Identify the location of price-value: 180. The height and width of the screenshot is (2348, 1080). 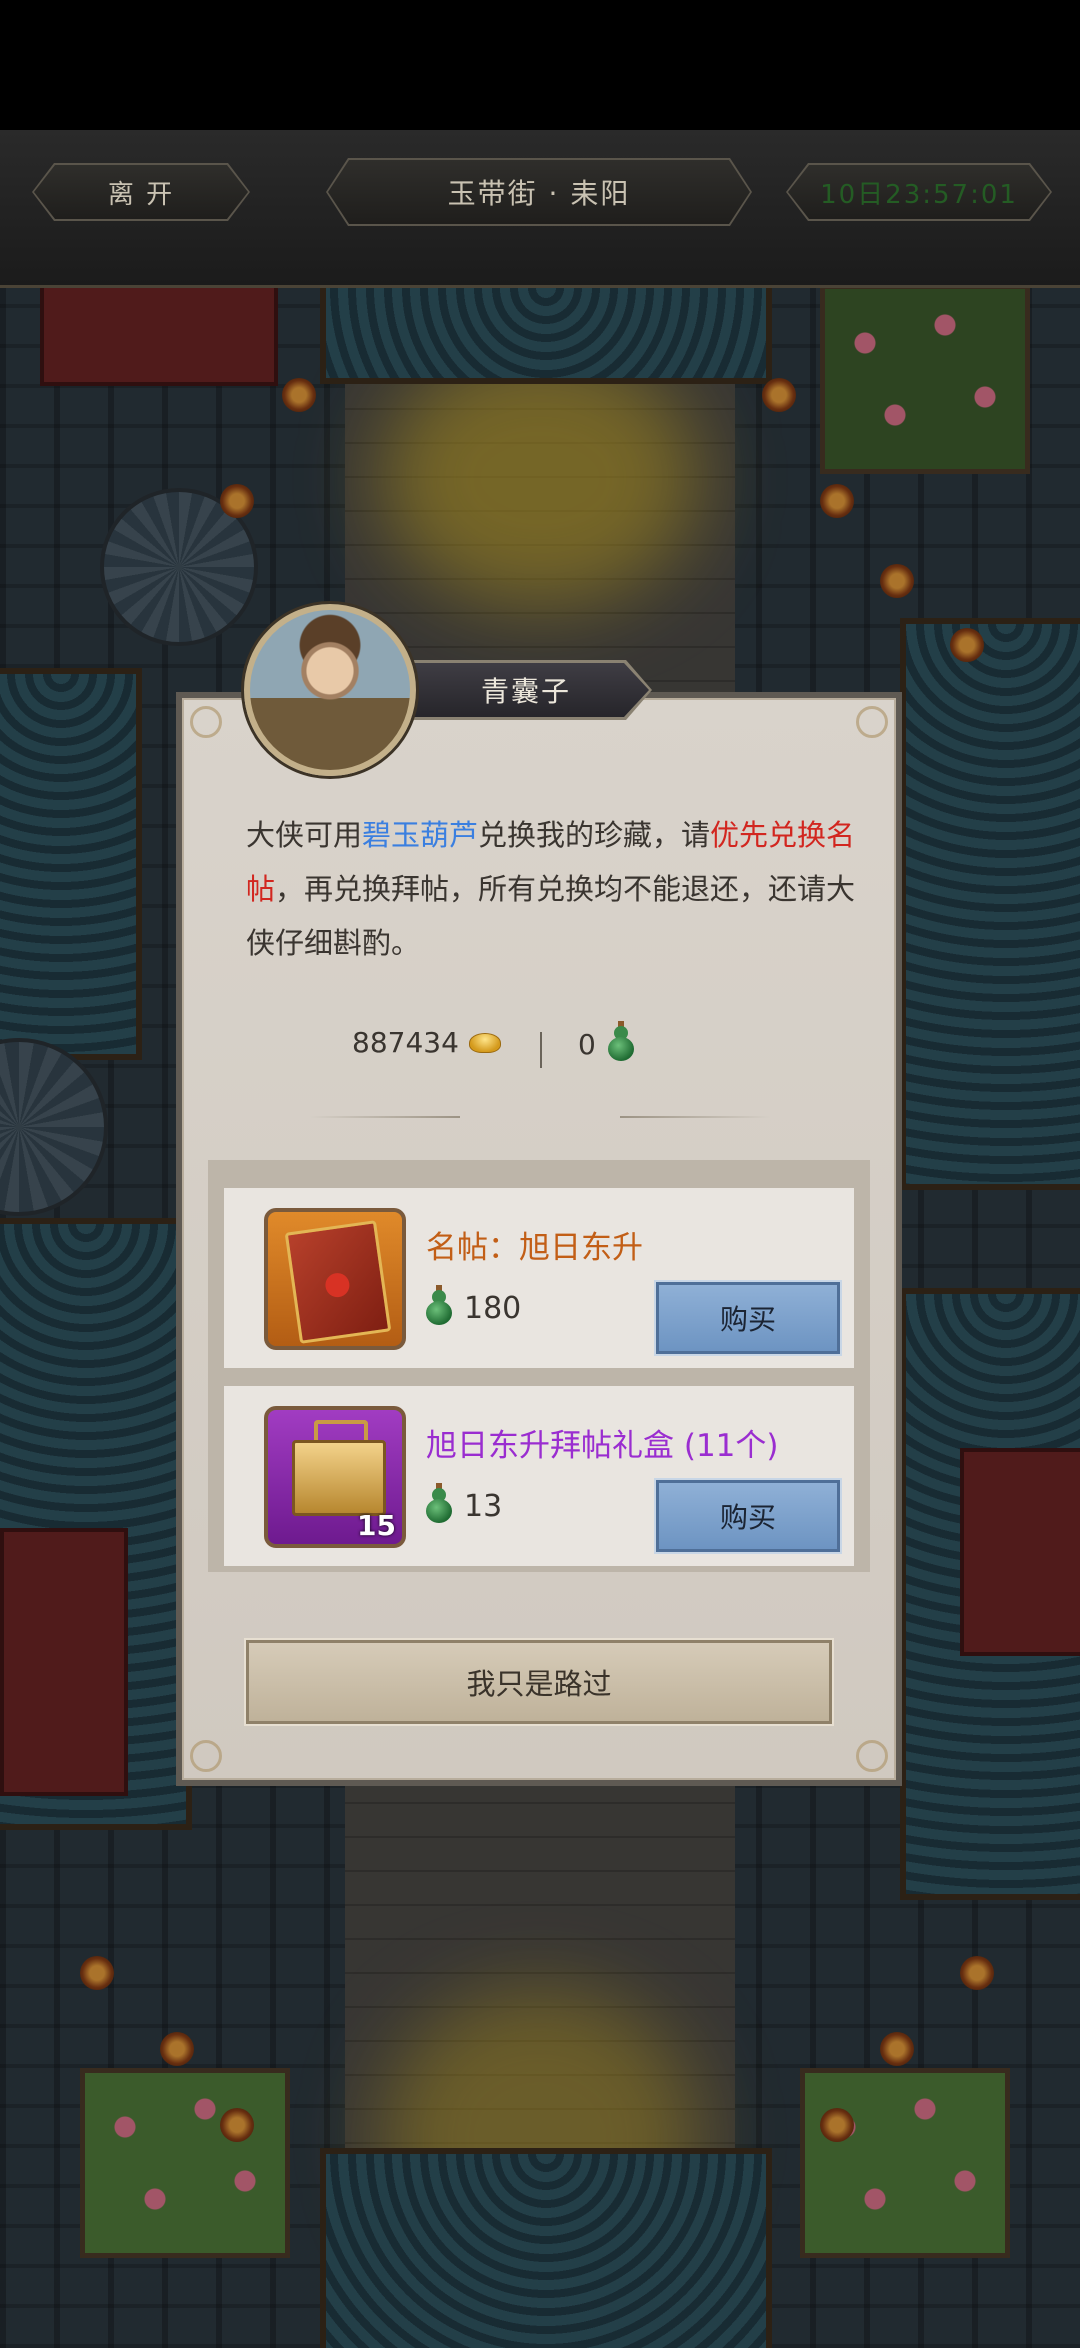
(493, 1308).